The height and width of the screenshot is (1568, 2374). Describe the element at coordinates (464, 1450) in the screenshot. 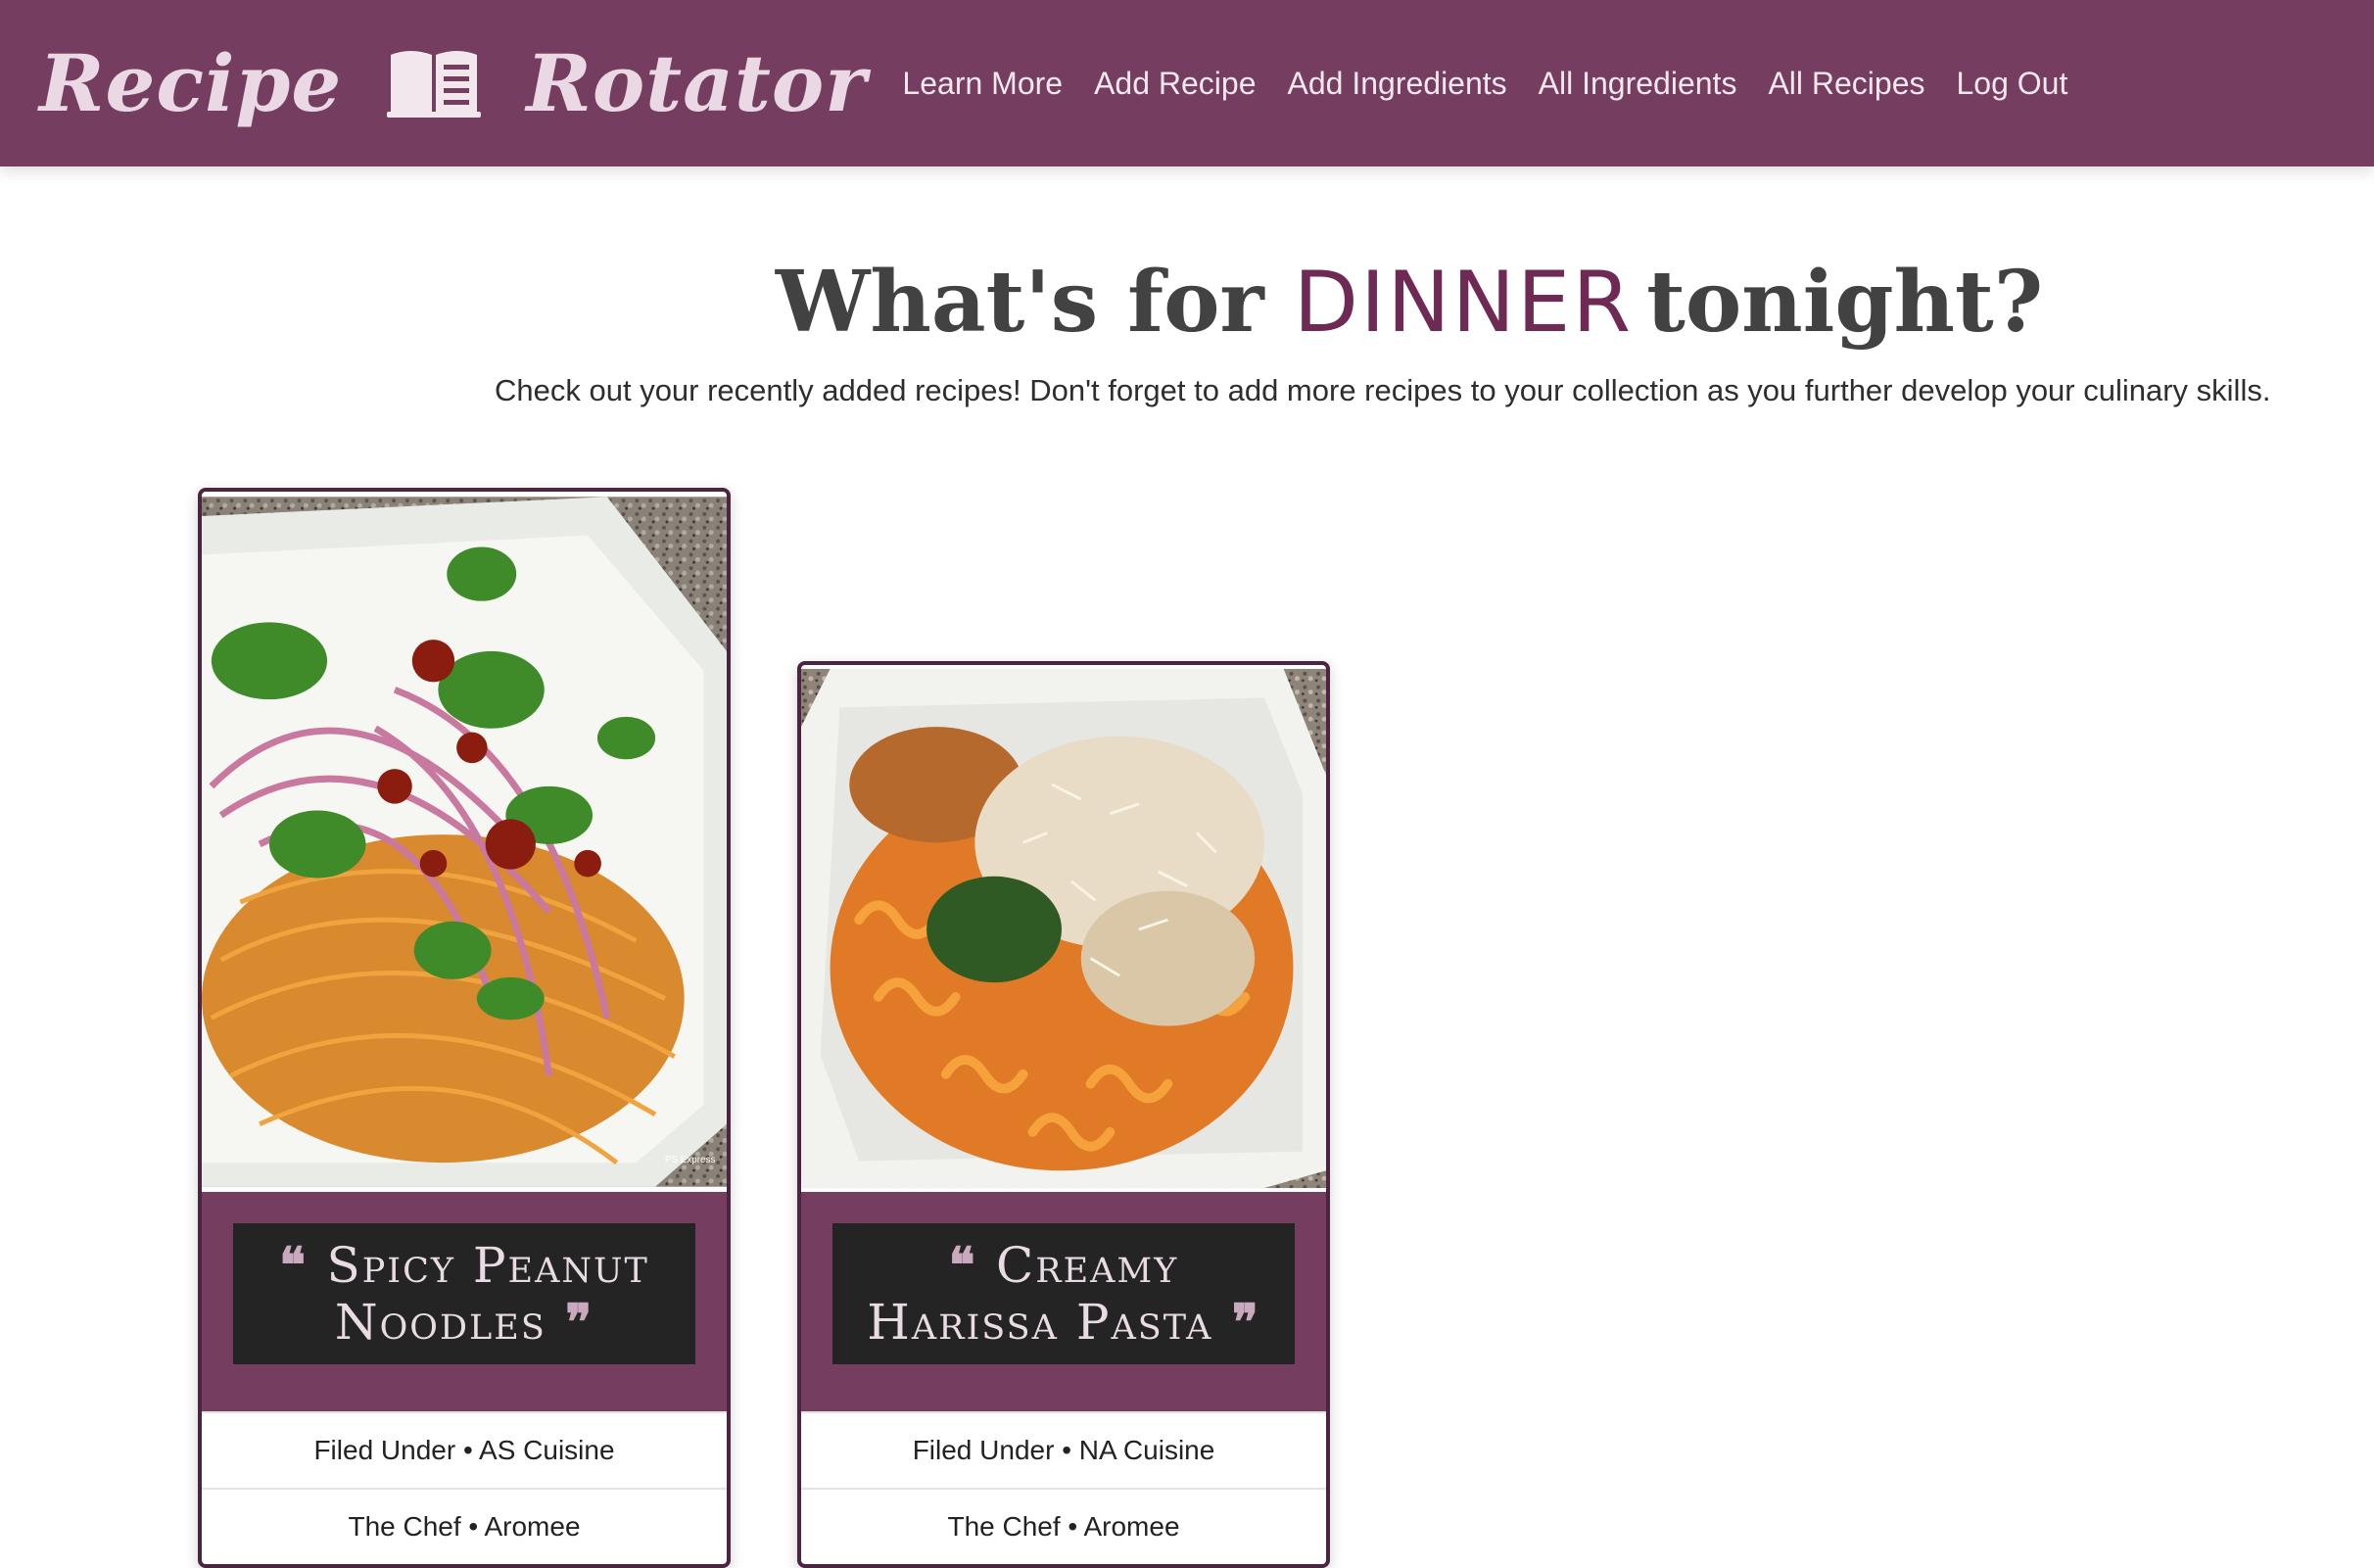

I see `card-category-row: Filed Under • AS Cuisine` at that location.